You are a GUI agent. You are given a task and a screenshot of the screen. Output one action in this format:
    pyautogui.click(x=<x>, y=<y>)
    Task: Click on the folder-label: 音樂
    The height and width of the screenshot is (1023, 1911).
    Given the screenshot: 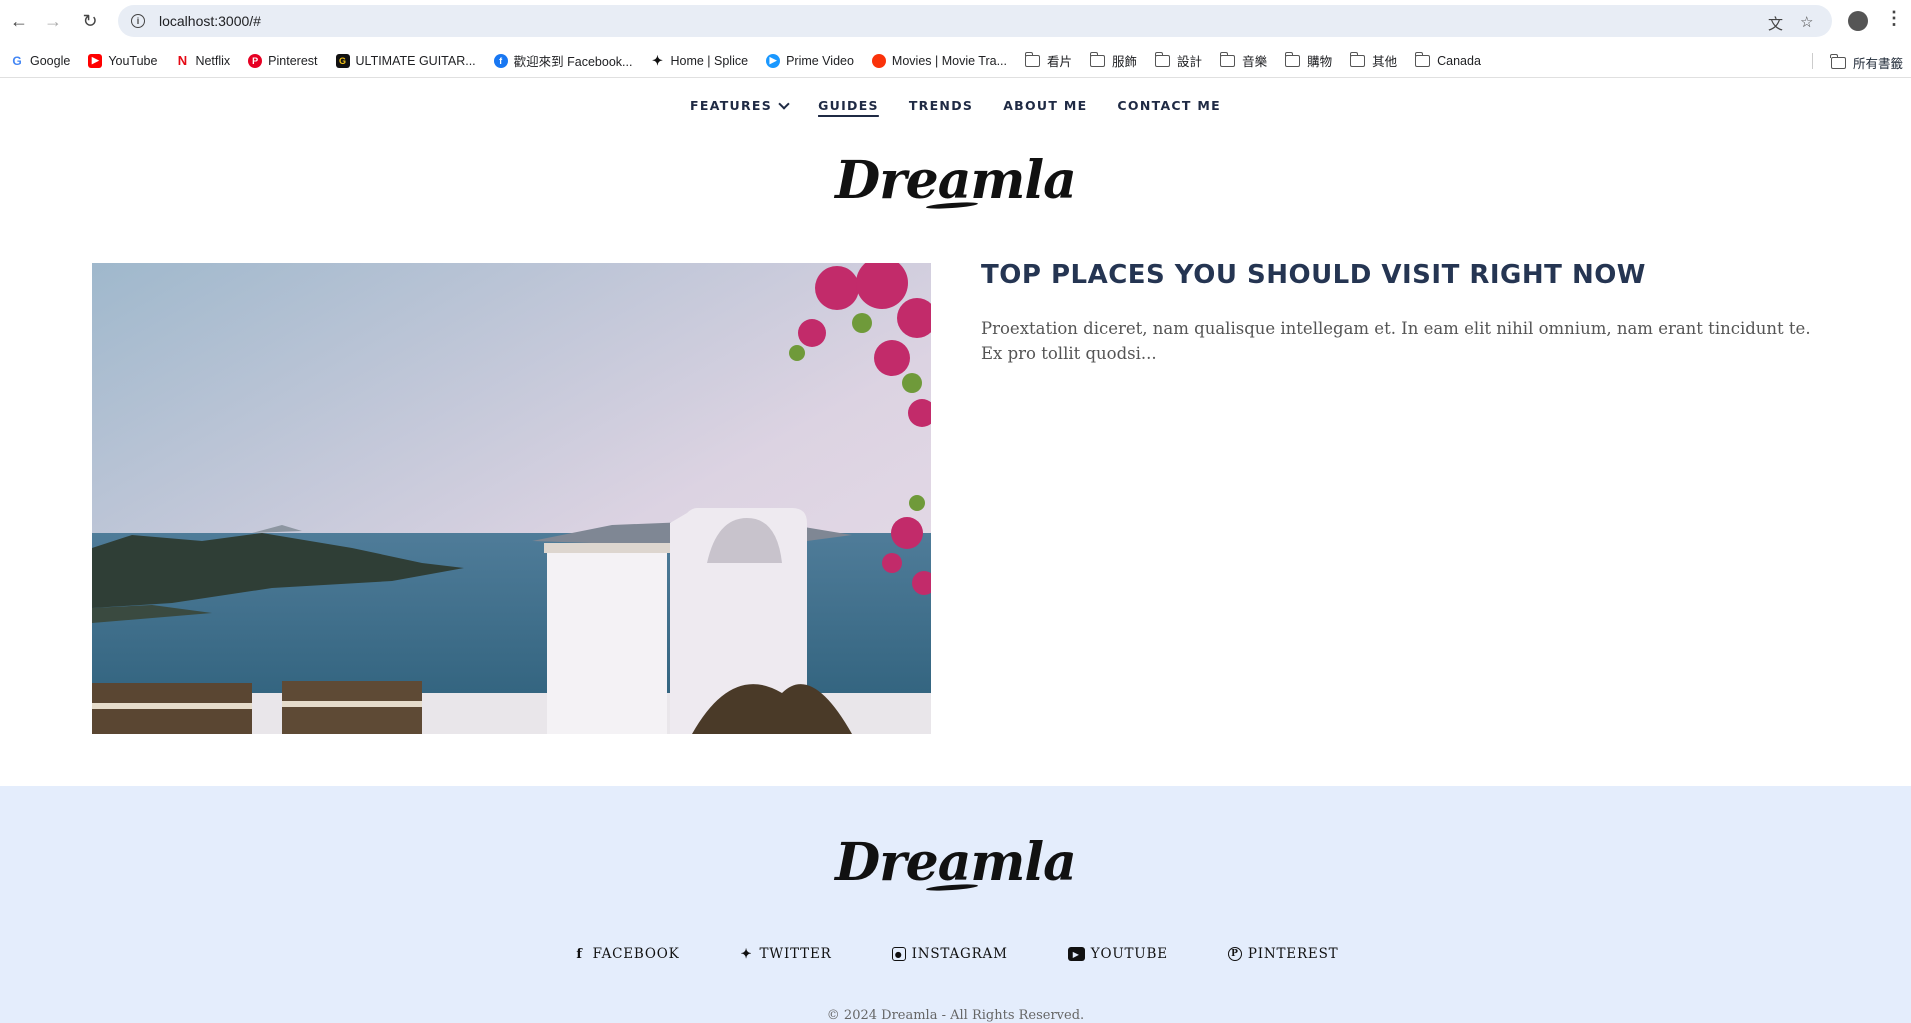 What is the action you would take?
    pyautogui.click(x=1255, y=62)
    